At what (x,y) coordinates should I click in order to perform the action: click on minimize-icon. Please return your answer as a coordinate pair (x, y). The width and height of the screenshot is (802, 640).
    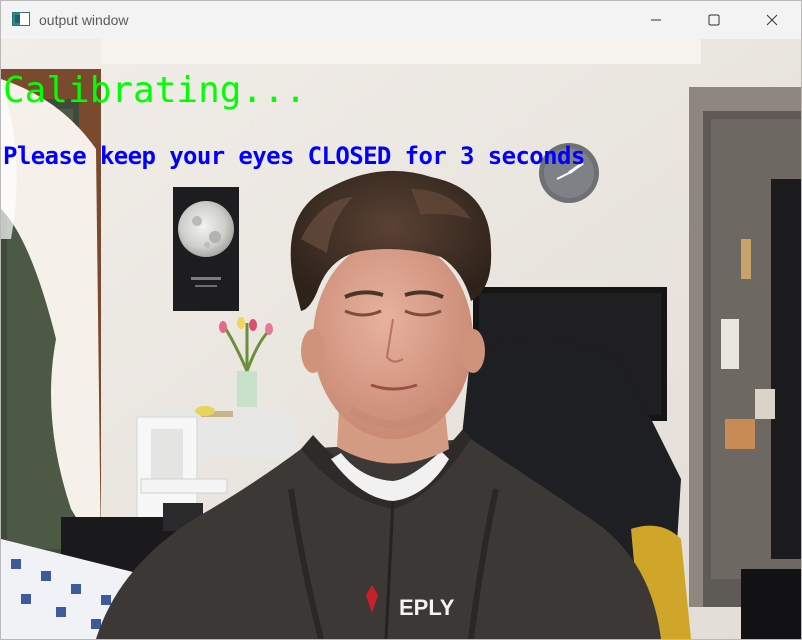
    Looking at the image, I should click on (656, 20).